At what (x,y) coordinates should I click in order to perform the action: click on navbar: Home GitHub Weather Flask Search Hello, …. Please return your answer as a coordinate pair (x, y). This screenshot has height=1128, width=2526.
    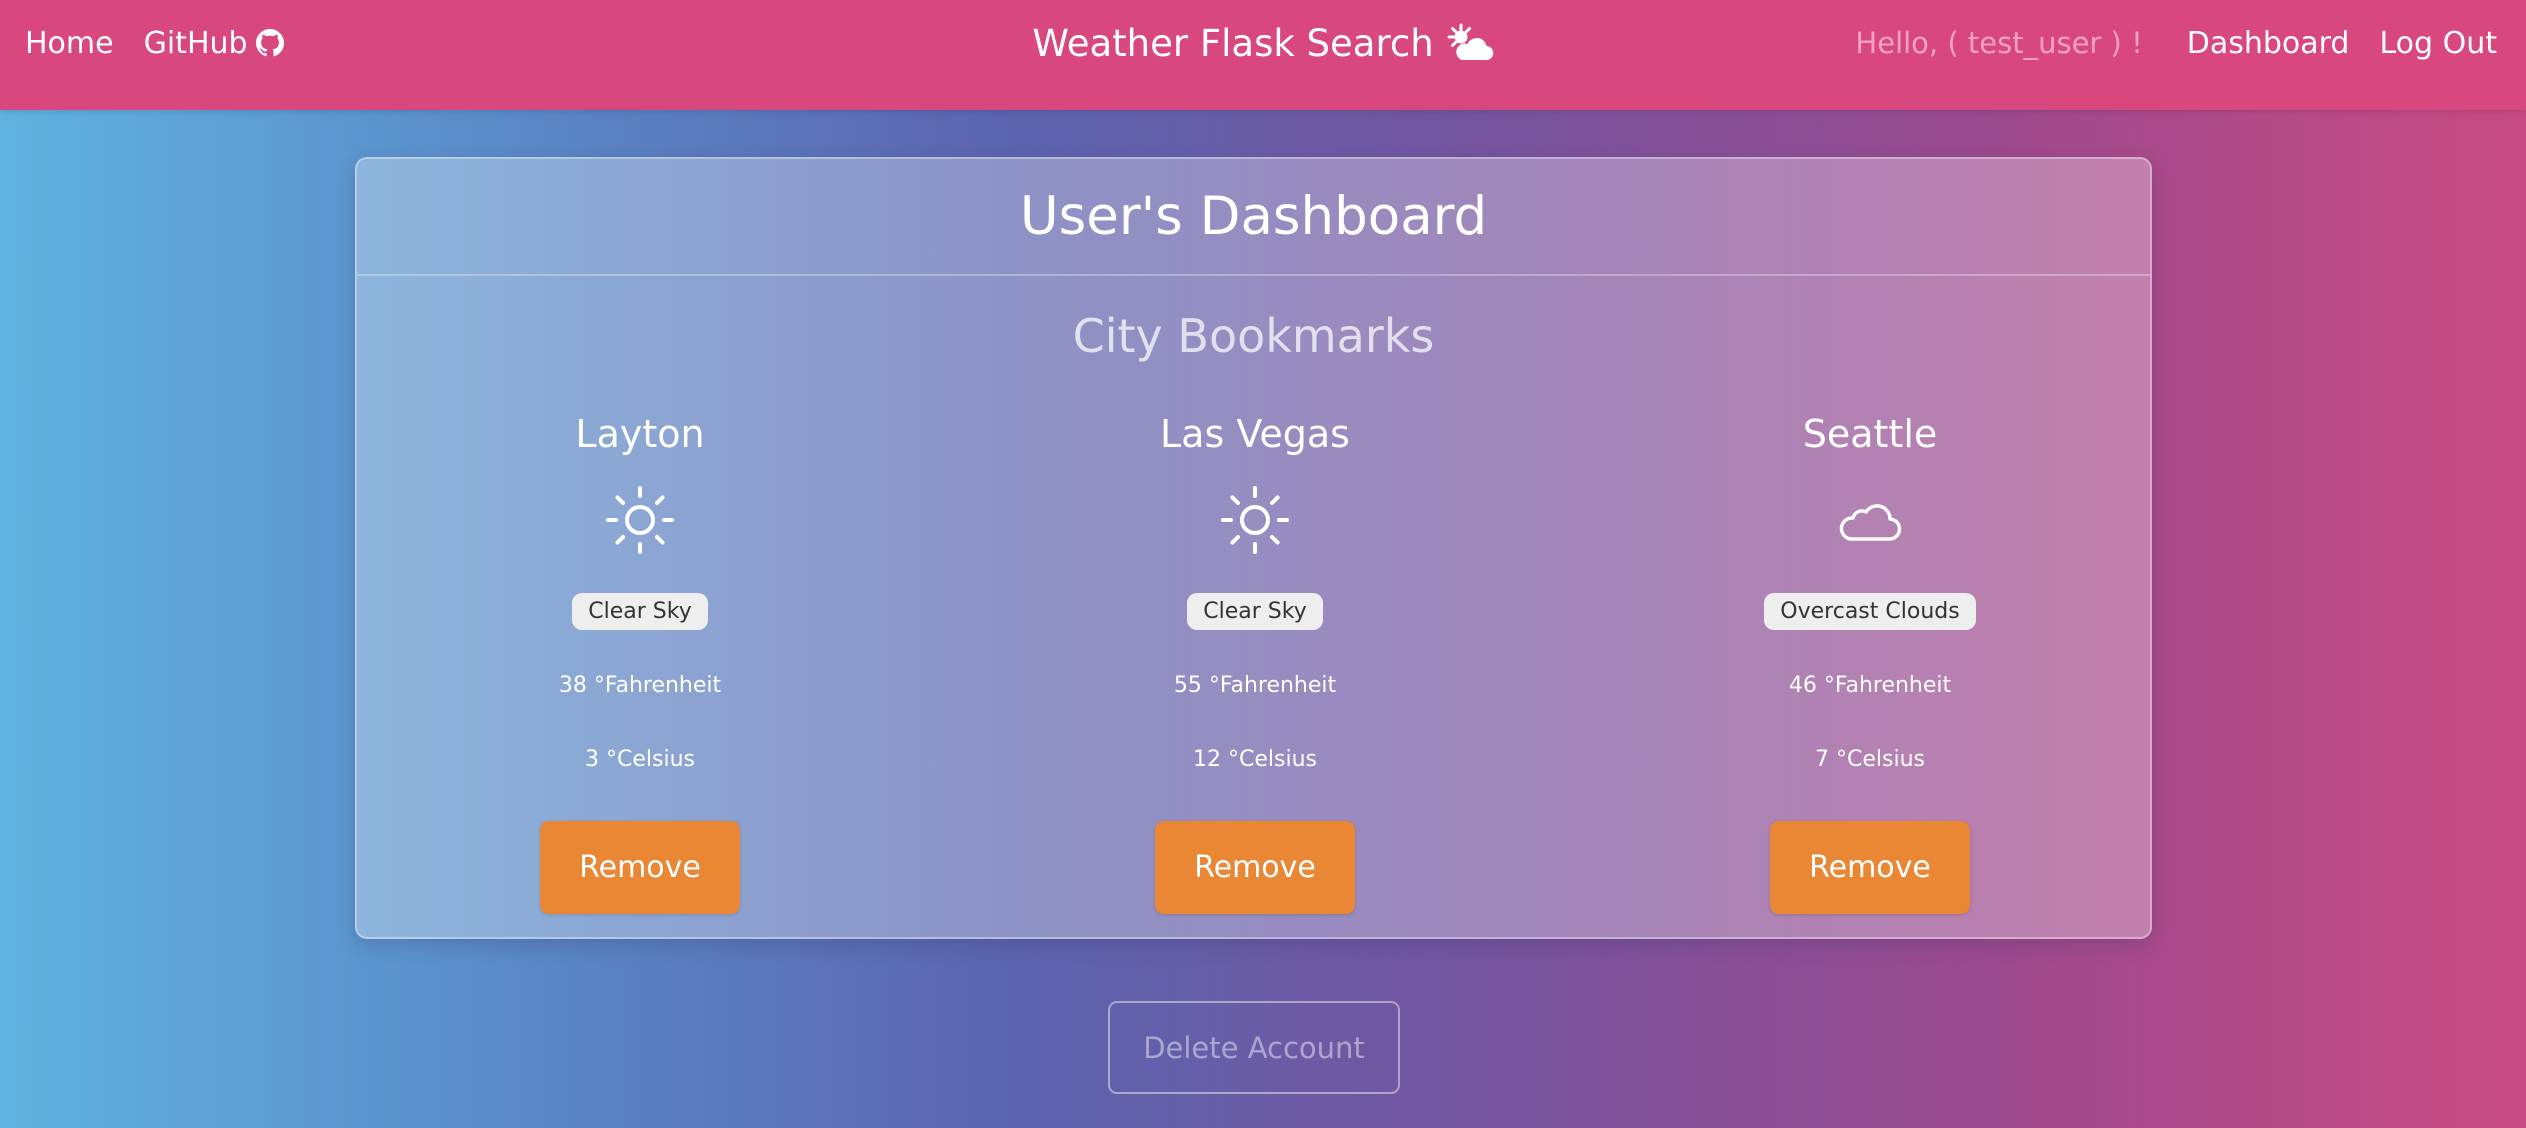
    Looking at the image, I should click on (1263, 55).